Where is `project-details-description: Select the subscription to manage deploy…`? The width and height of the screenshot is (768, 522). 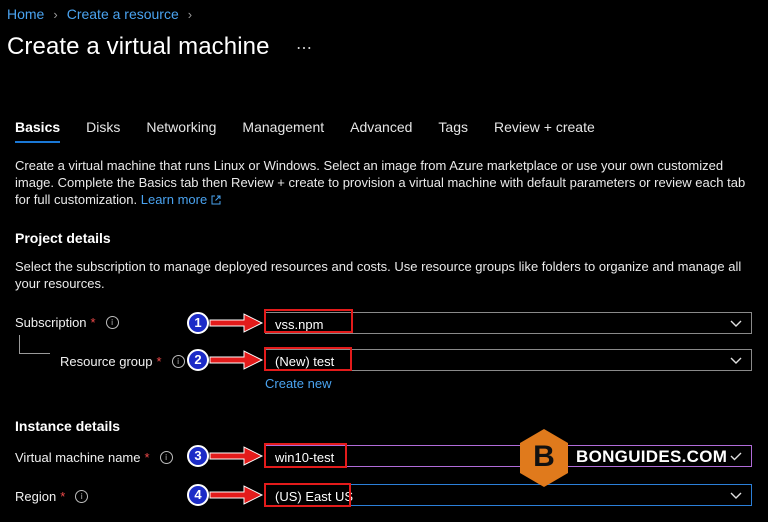
project-details-description: Select the subscription to manage deploy… is located at coordinates (378, 275).